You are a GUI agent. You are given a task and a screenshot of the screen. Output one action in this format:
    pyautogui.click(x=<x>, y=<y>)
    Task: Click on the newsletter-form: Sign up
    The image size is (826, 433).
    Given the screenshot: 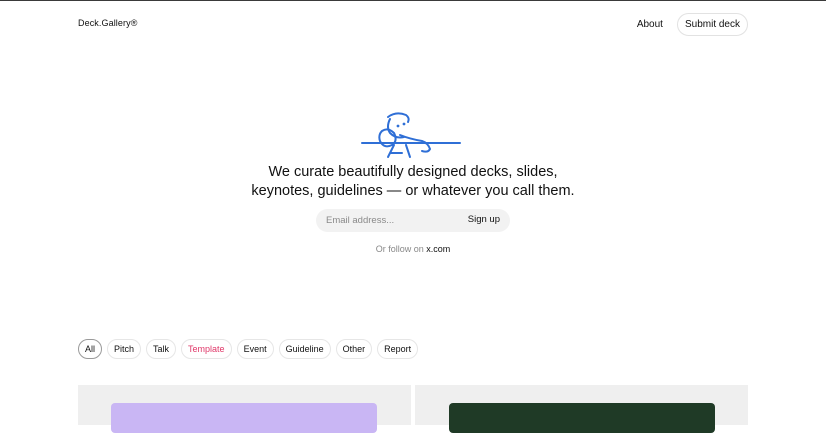 What is the action you would take?
    pyautogui.click(x=413, y=220)
    